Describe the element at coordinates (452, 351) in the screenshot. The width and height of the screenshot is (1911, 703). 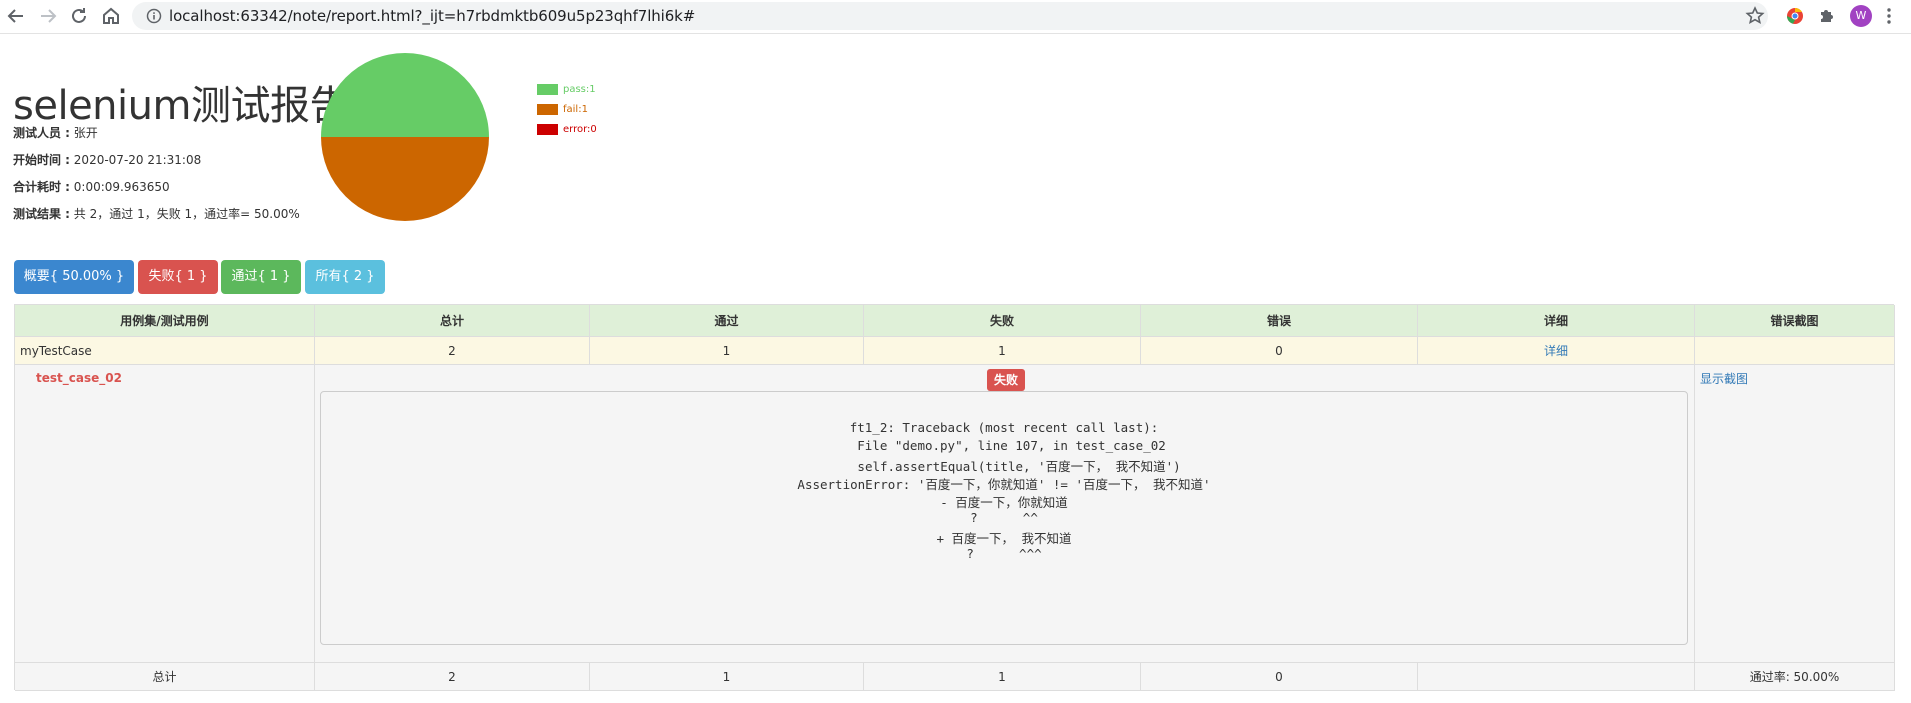
I see `suite-total: 2` at that location.